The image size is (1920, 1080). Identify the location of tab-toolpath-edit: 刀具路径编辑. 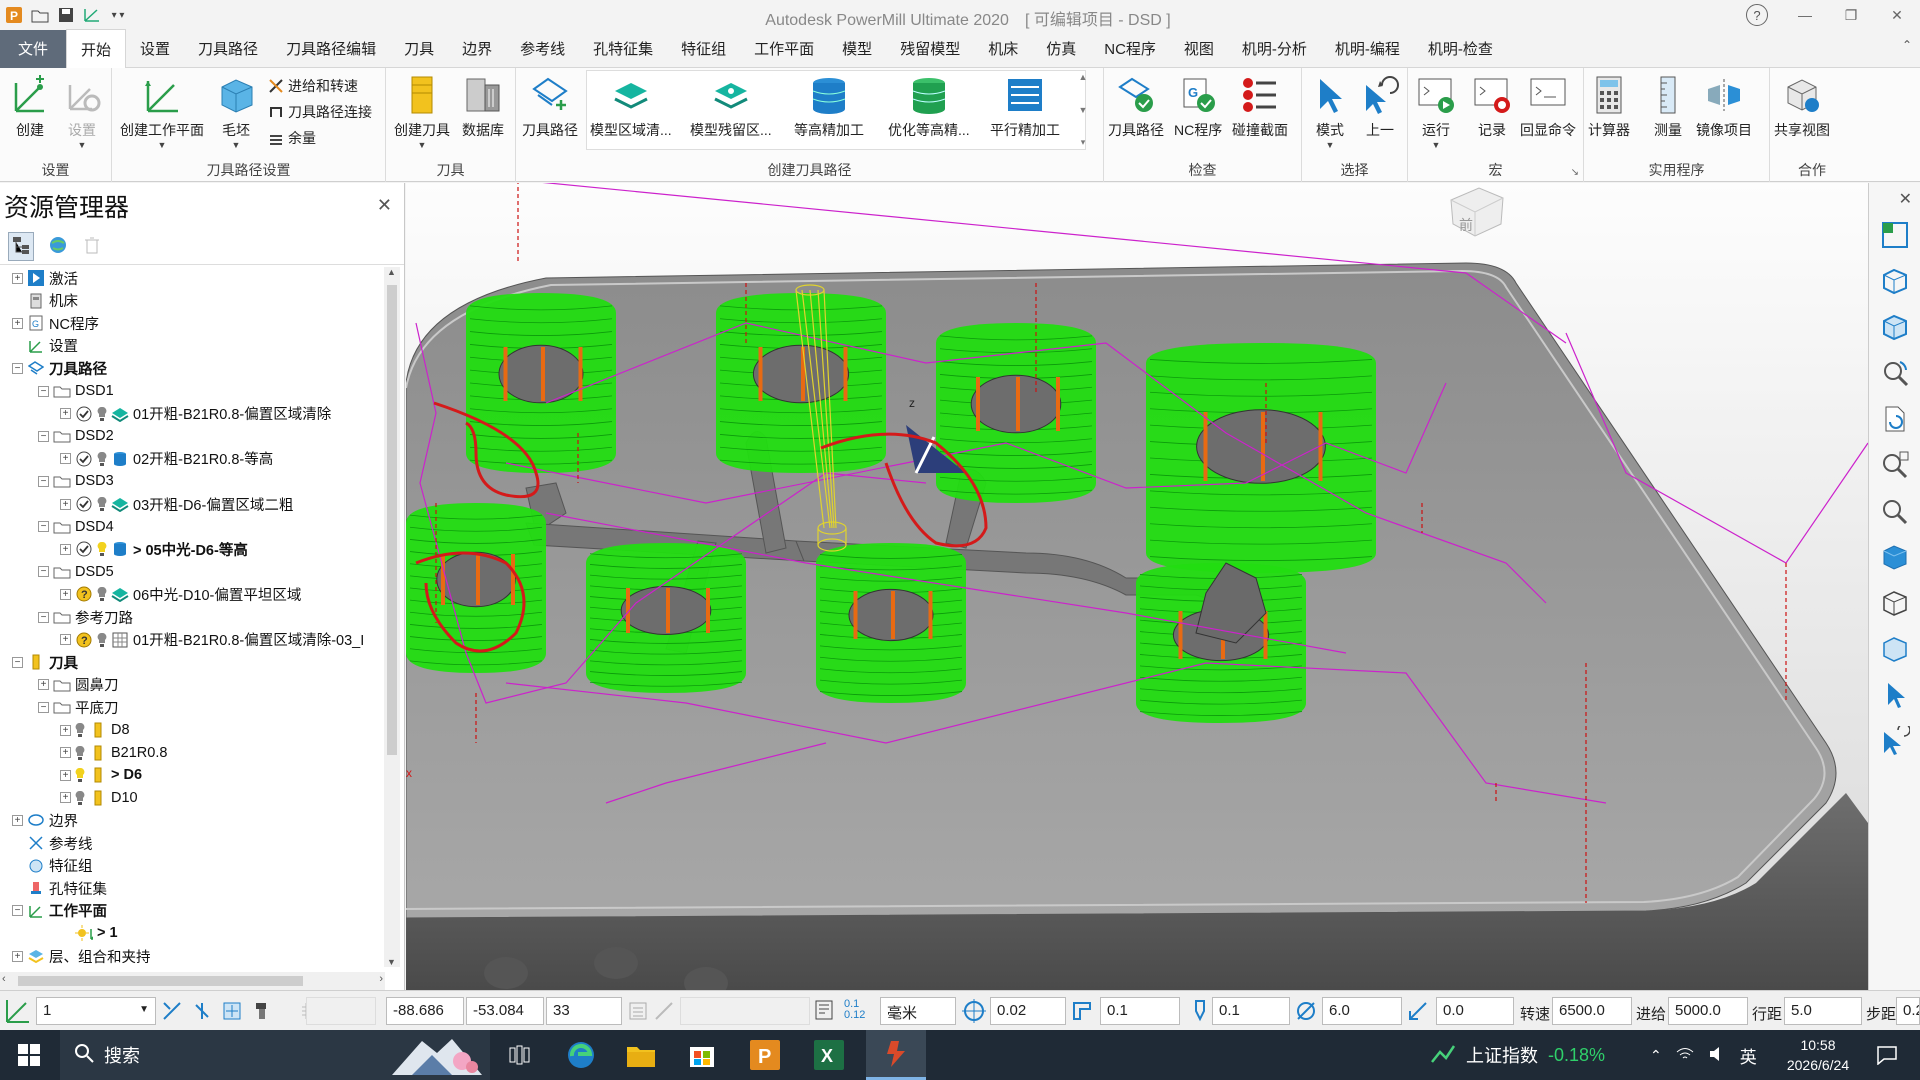
(331, 49).